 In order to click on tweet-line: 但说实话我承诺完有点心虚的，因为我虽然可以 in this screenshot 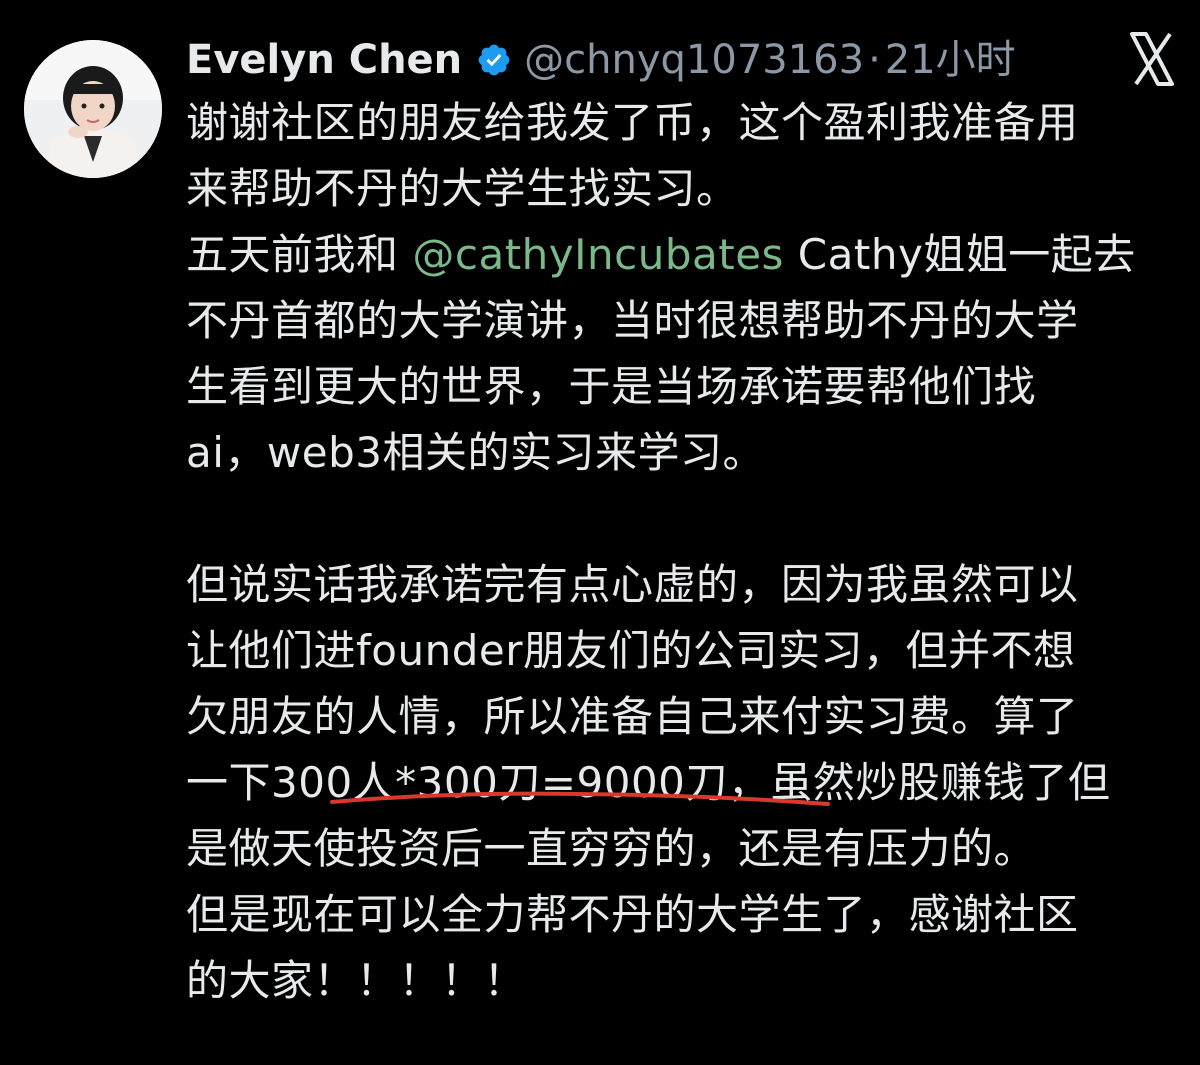, I will do `click(632, 584)`.